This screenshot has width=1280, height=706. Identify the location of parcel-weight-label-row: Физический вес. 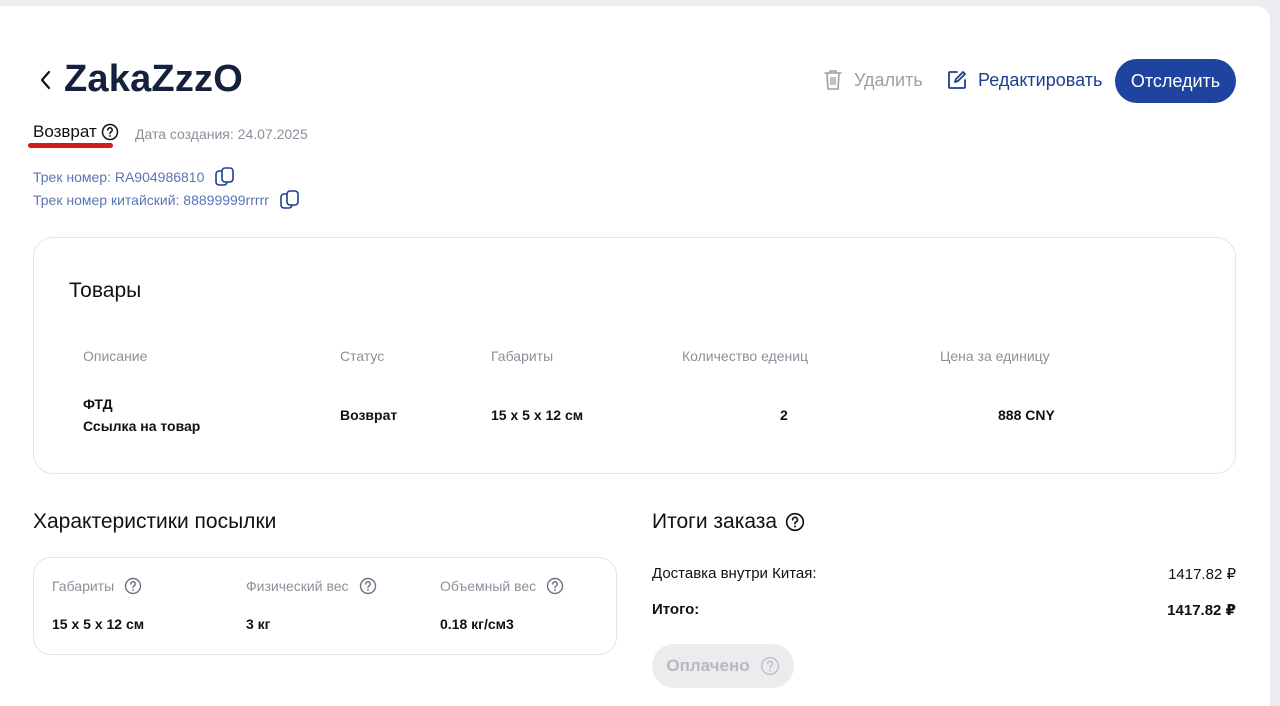
(311, 586).